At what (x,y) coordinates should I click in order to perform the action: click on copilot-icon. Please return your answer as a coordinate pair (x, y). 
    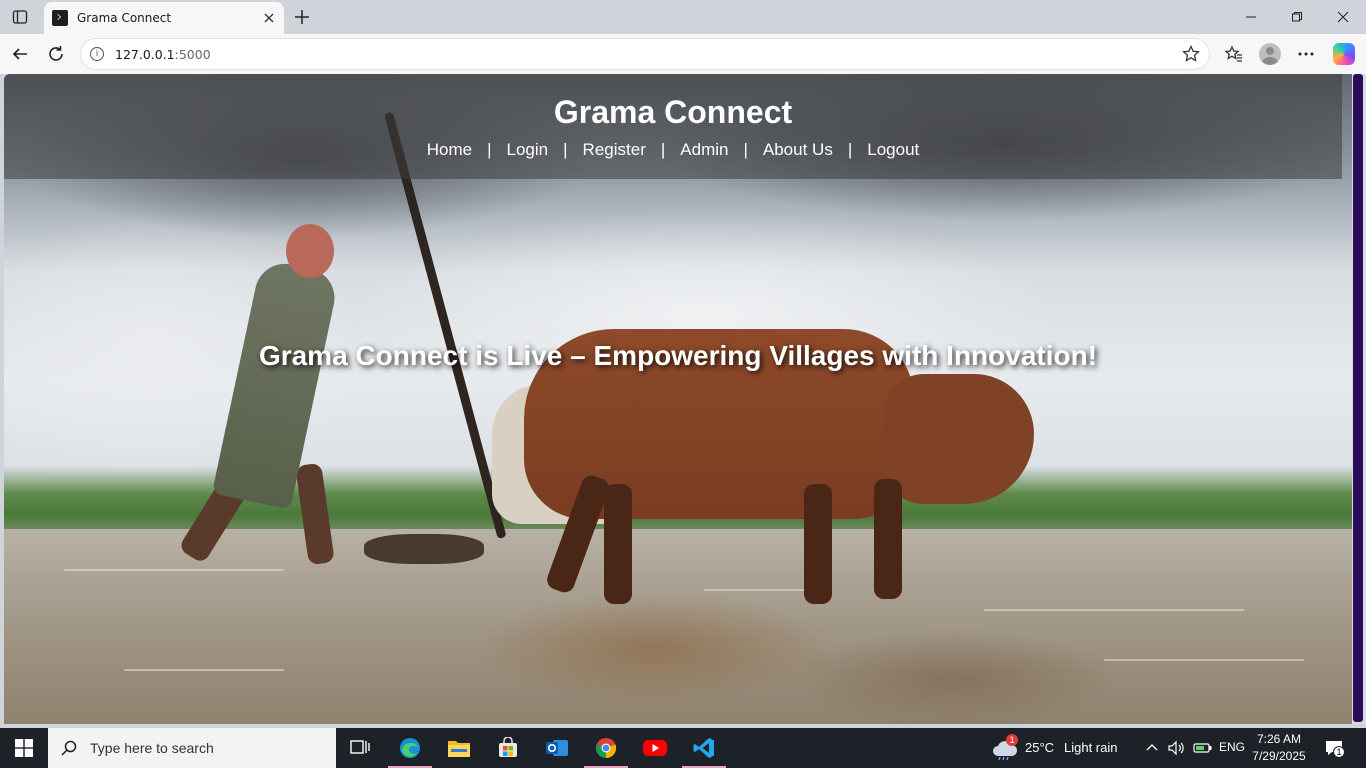
    Looking at the image, I should click on (1344, 54).